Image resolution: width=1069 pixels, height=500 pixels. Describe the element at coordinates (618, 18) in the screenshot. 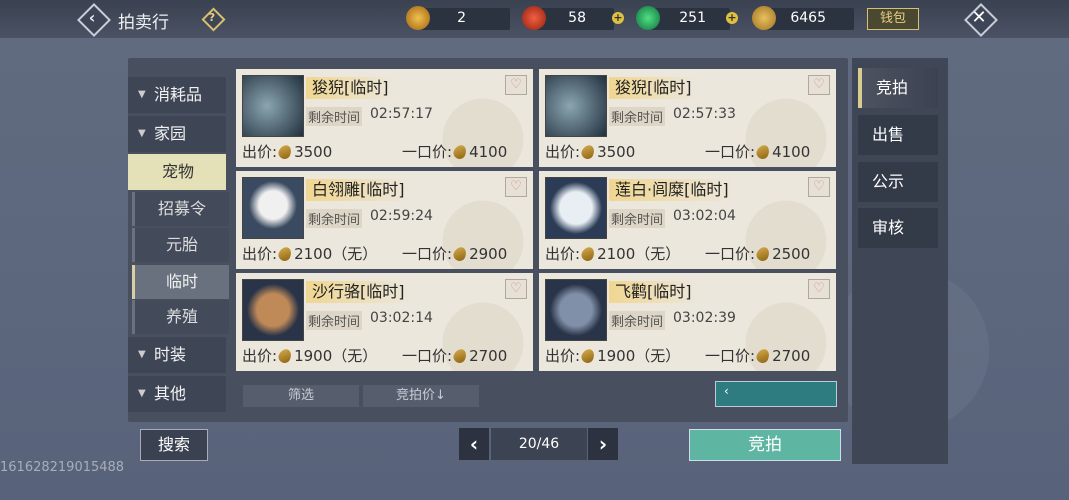

I see `add-red-orb-button: +` at that location.